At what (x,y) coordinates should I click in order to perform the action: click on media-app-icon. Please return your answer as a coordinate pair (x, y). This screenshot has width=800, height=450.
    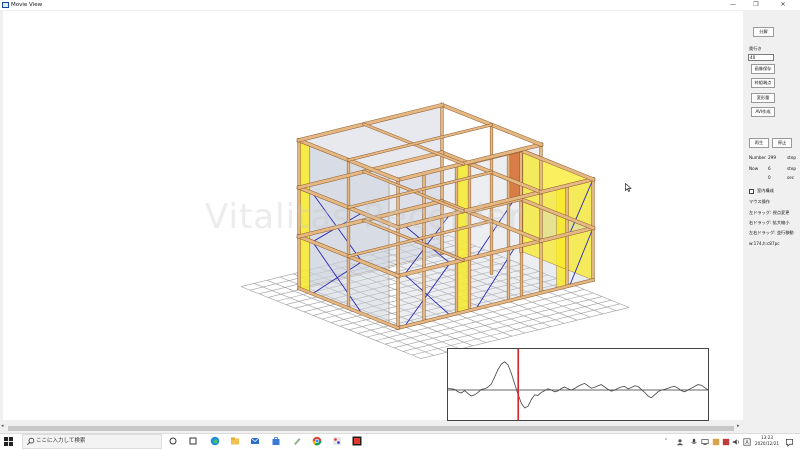
    Looking at the image, I should click on (357, 441).